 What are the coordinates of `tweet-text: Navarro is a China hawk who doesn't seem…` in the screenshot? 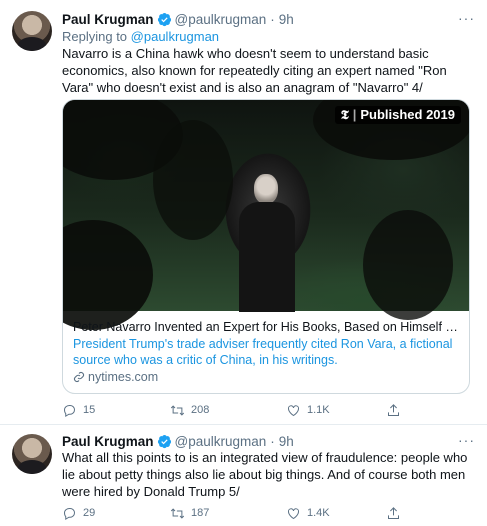 It's located at (254, 70).